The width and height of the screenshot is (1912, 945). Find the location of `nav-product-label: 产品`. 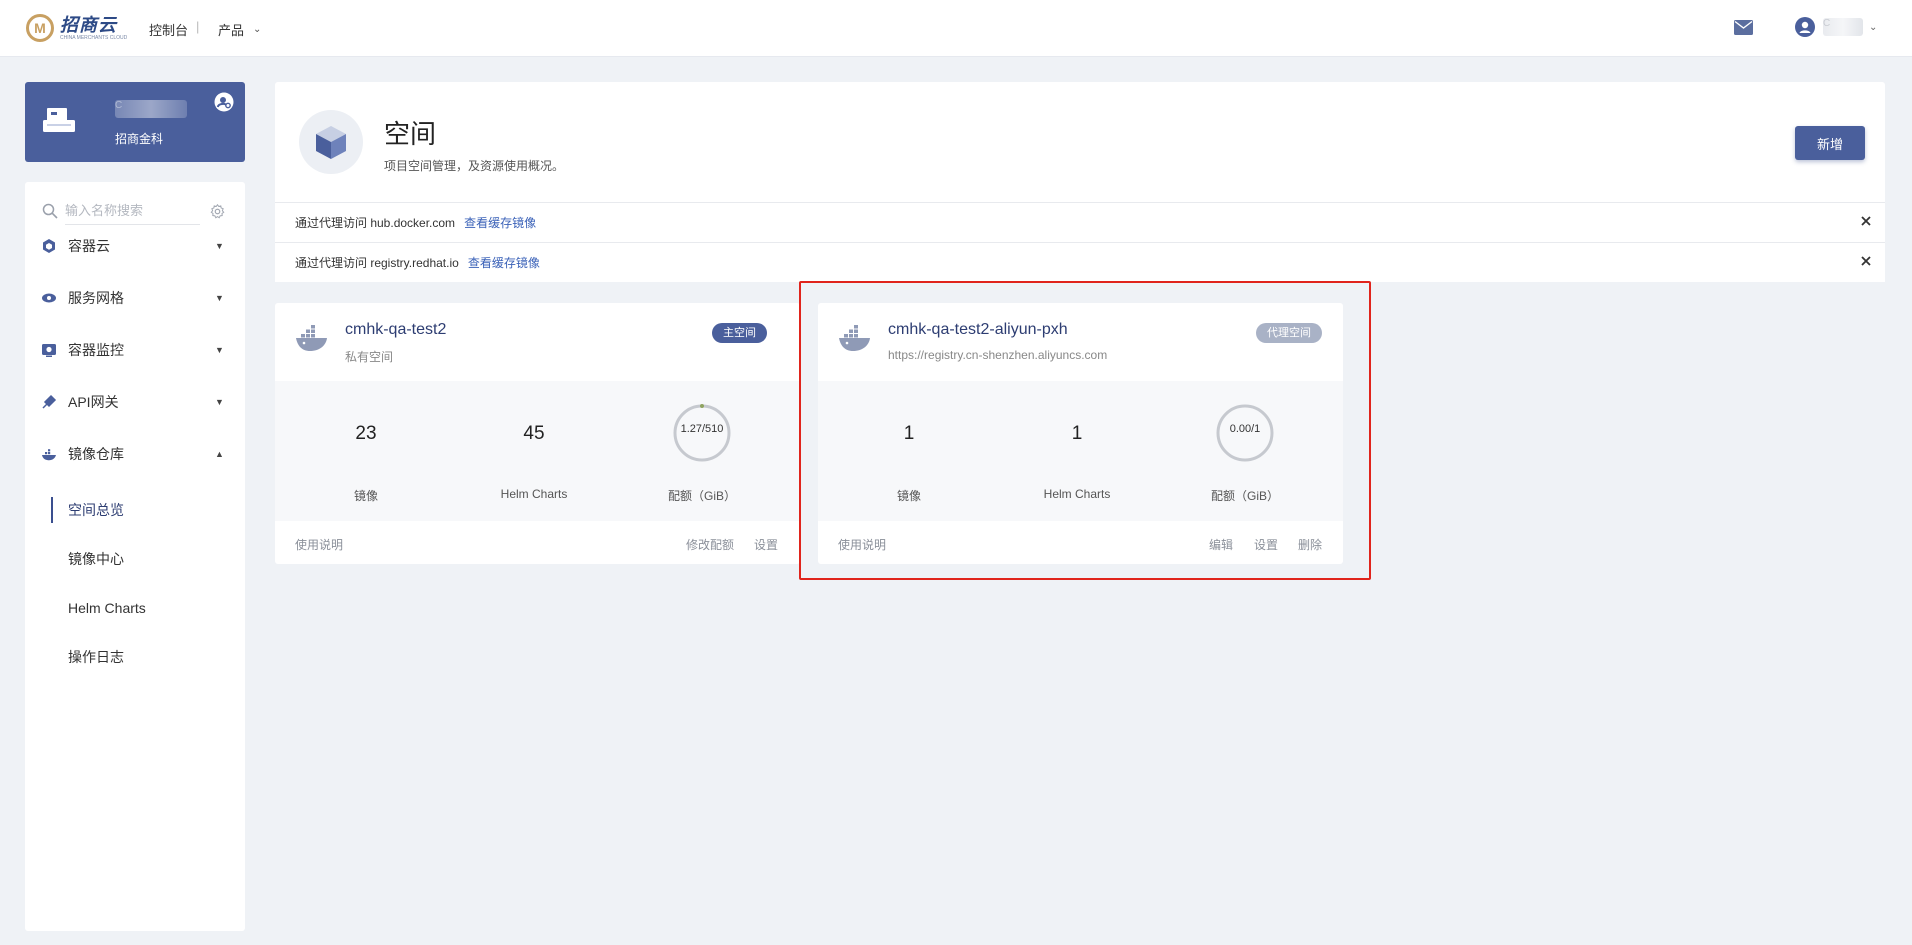

nav-product-label: 产品 is located at coordinates (231, 30).